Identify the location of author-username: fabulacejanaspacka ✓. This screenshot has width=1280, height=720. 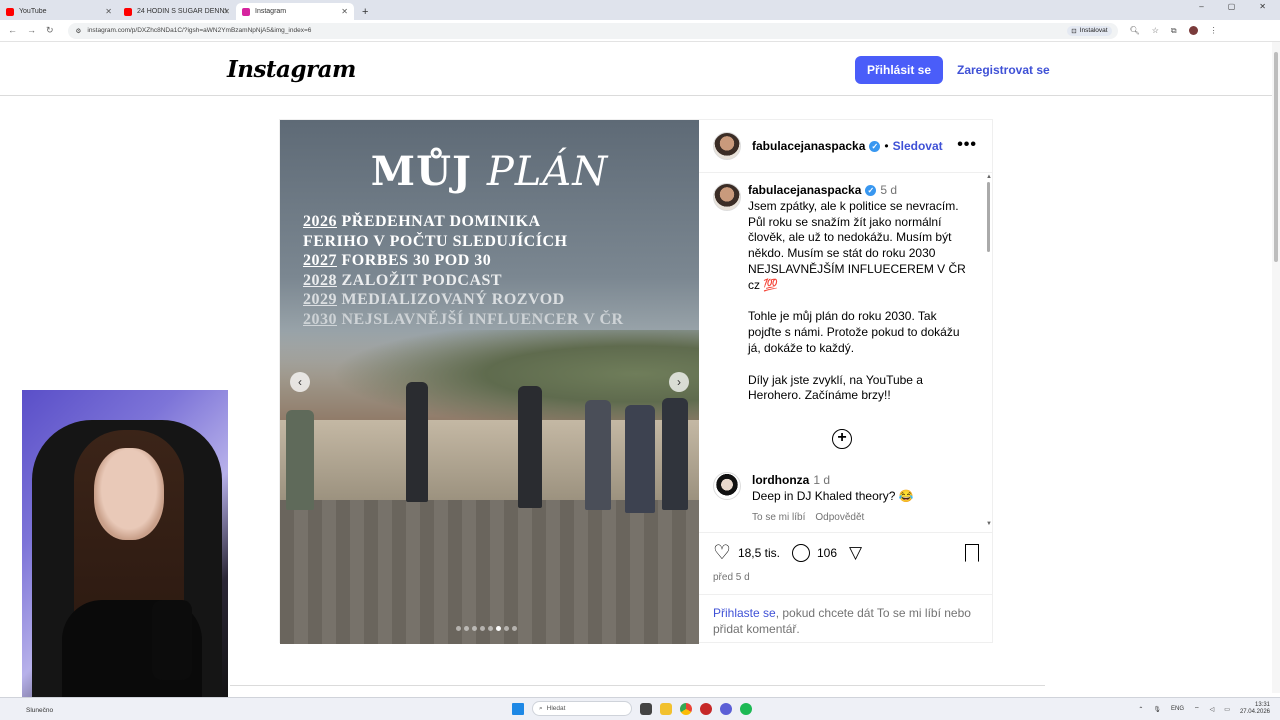
(816, 146).